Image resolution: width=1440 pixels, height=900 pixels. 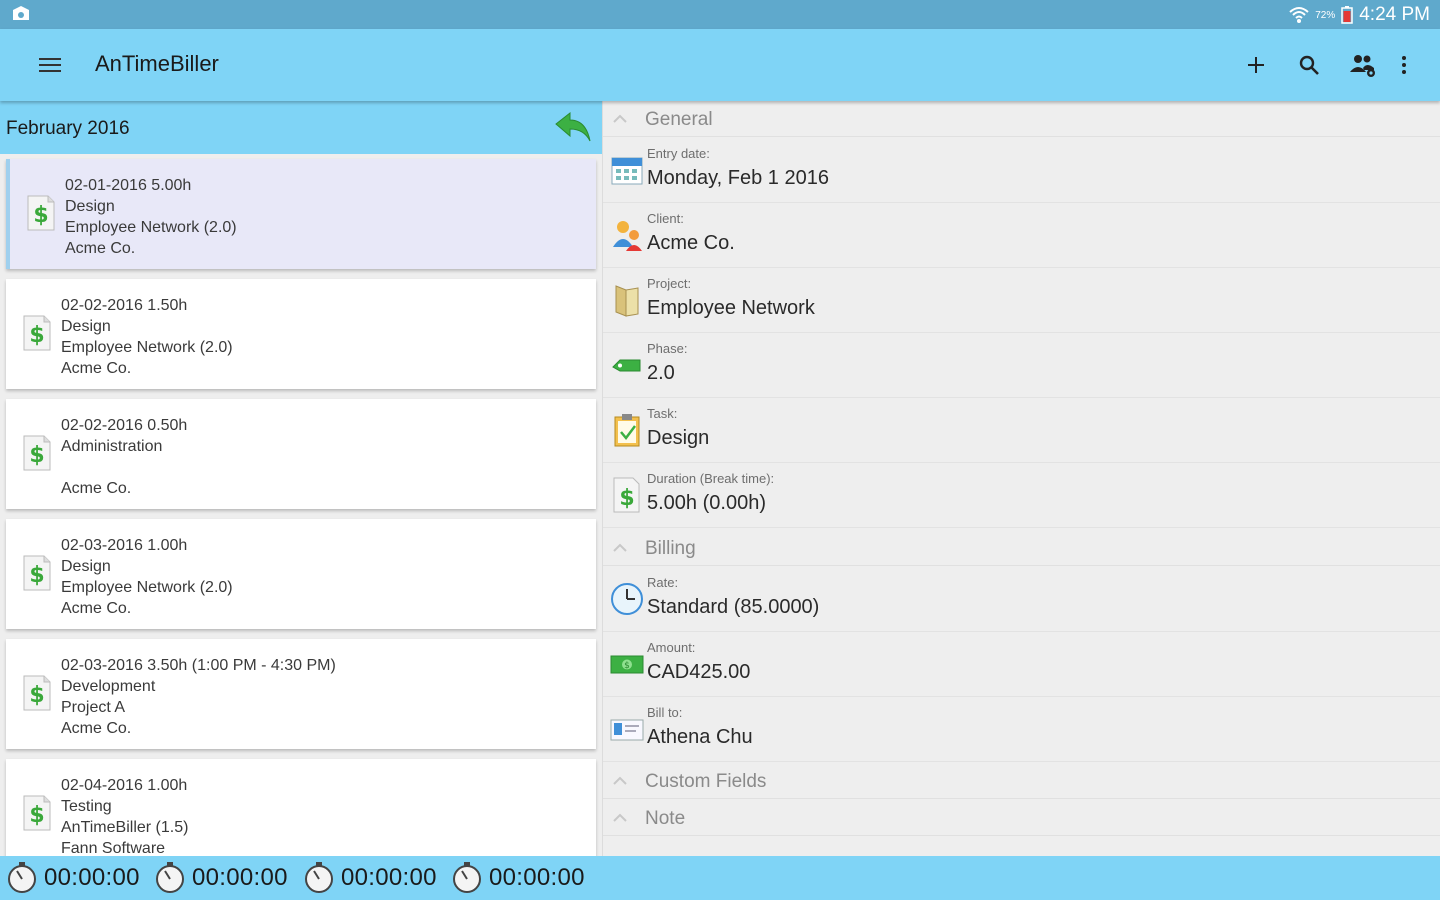 I want to click on field-entry-date: Entry date: Monday, Feb 1 2016, so click(x=1021, y=170).